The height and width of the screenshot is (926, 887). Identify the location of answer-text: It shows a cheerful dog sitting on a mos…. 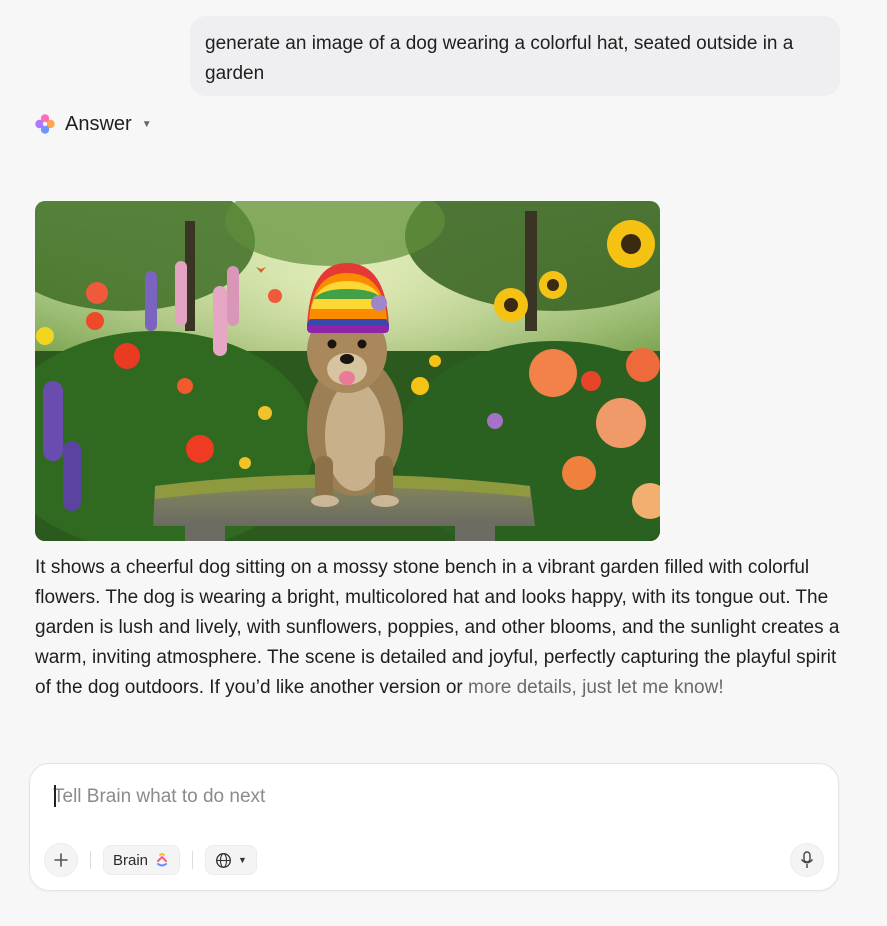
(440, 628).